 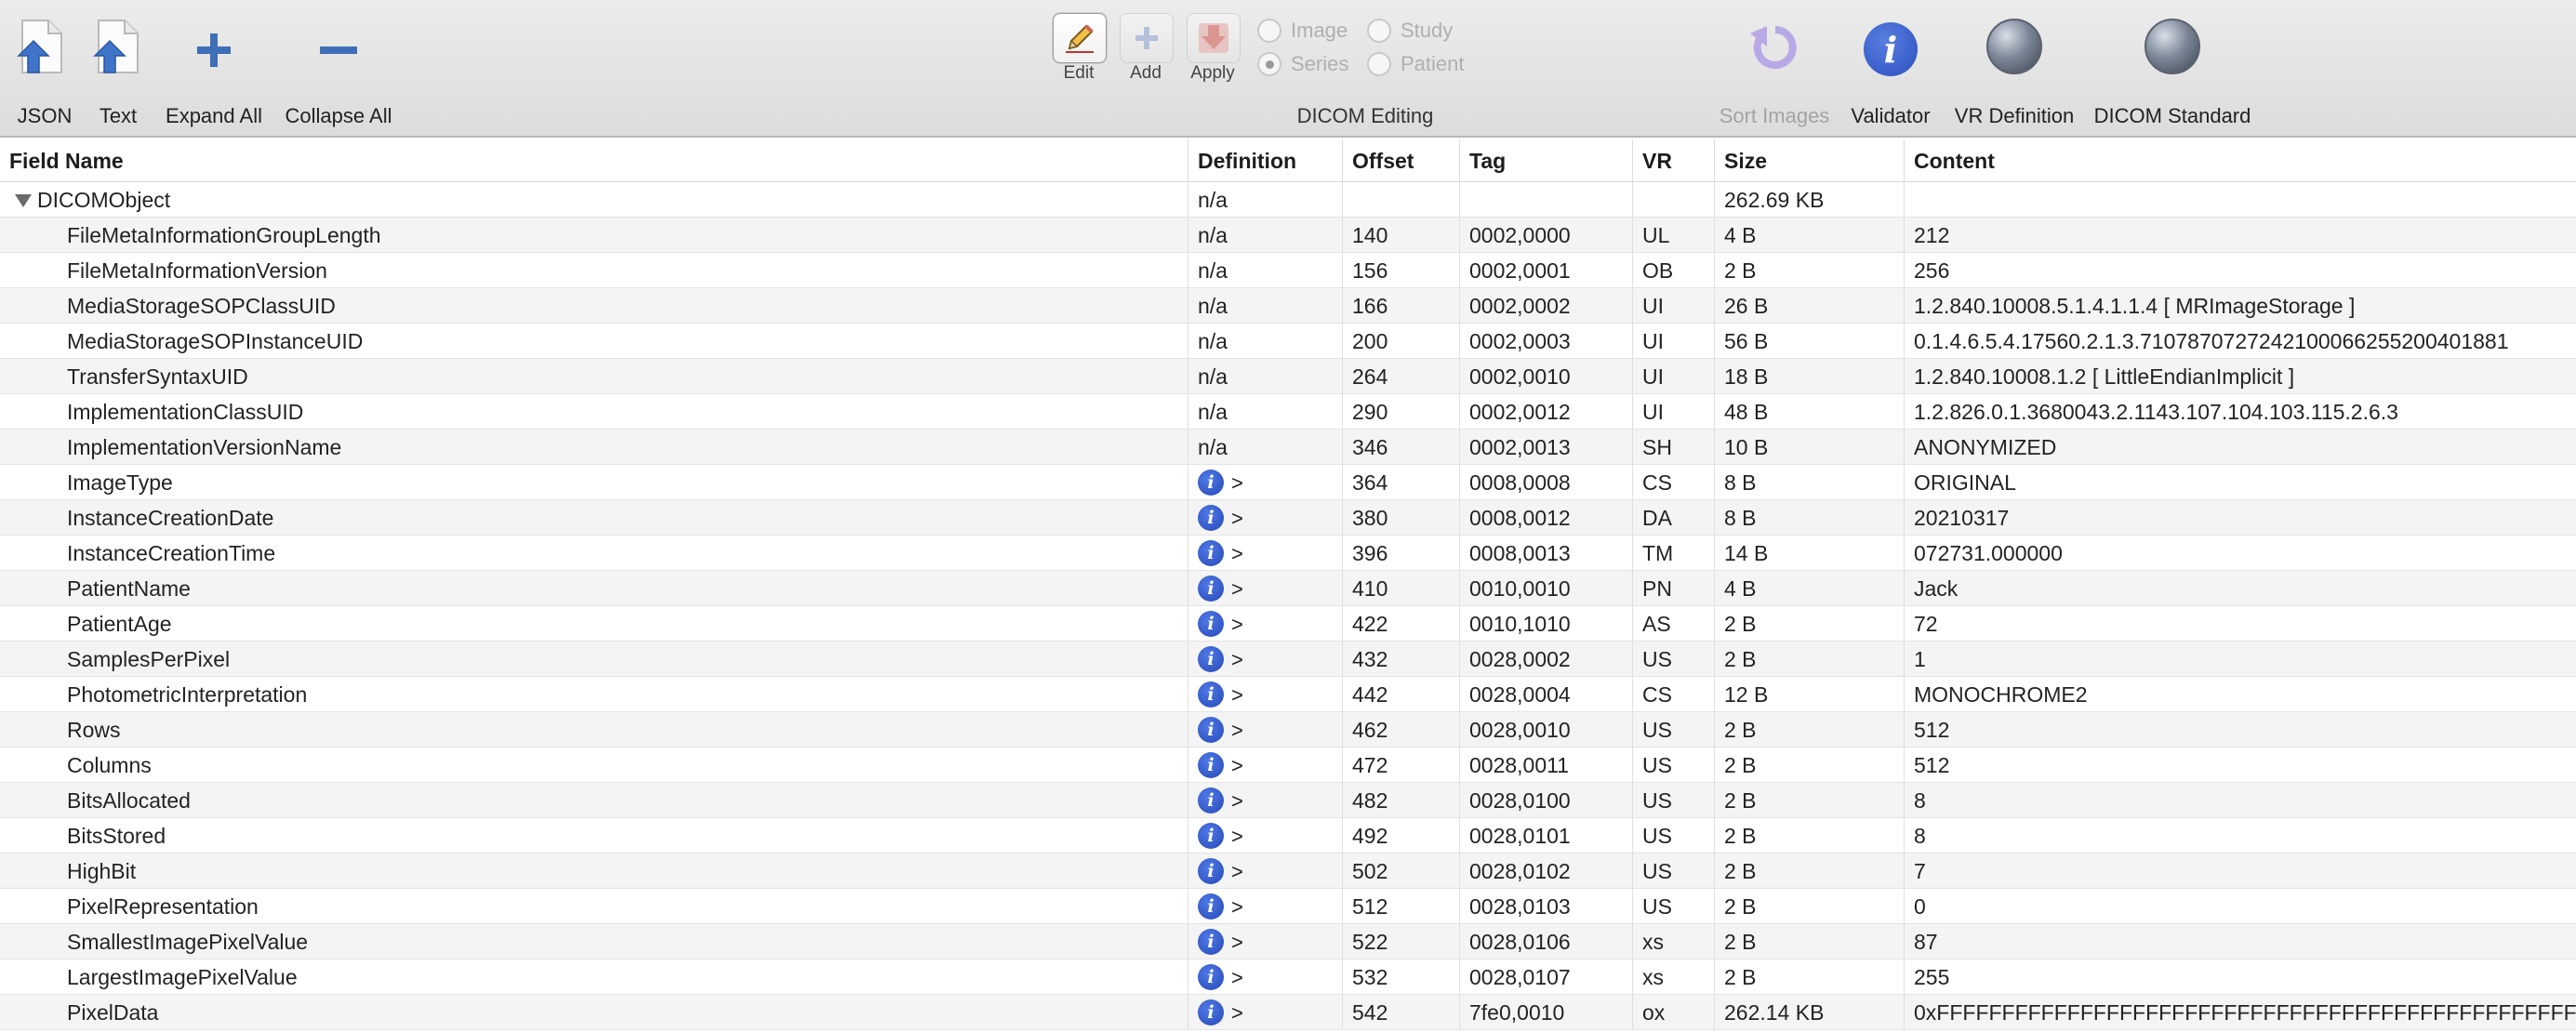 I want to click on content-cell: ANONYMIZED, so click(x=1985, y=447).